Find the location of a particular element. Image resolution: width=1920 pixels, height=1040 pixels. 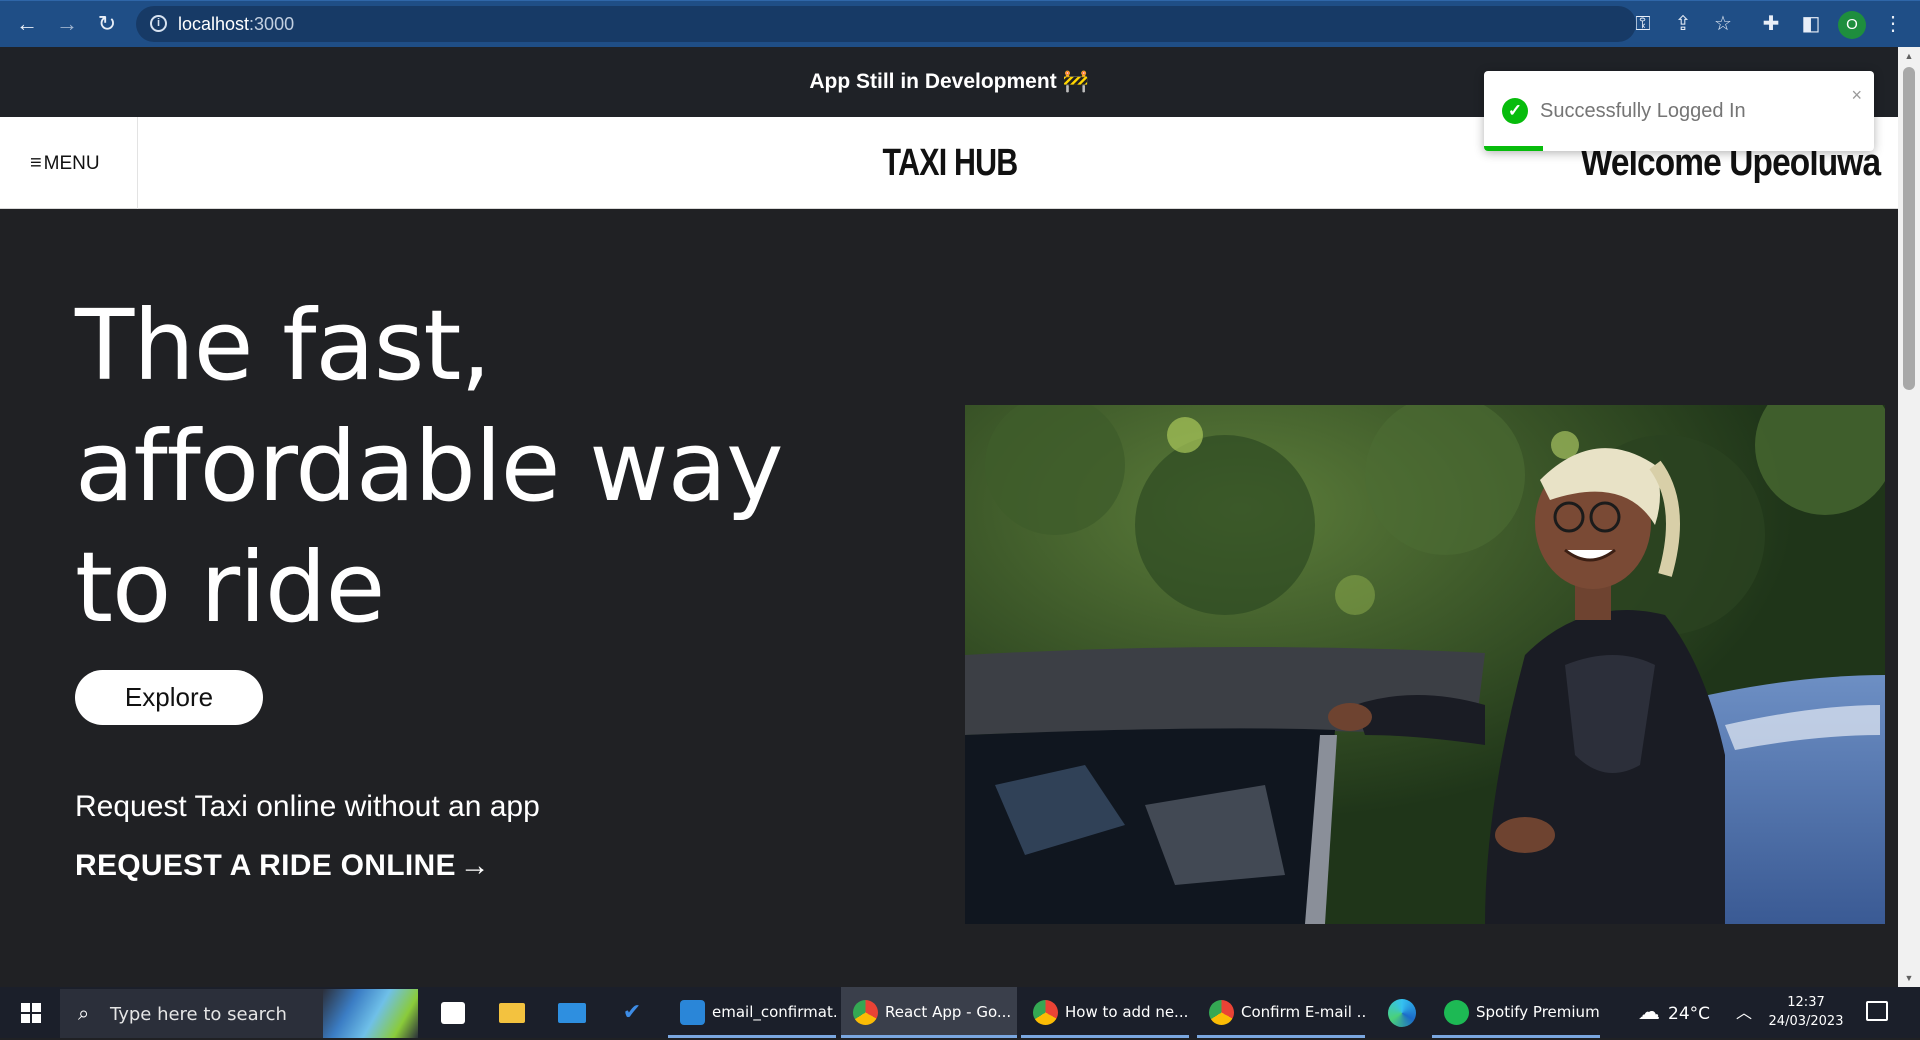

taskbar-search: ⌕ Type here to search is located at coordinates (239, 1013).